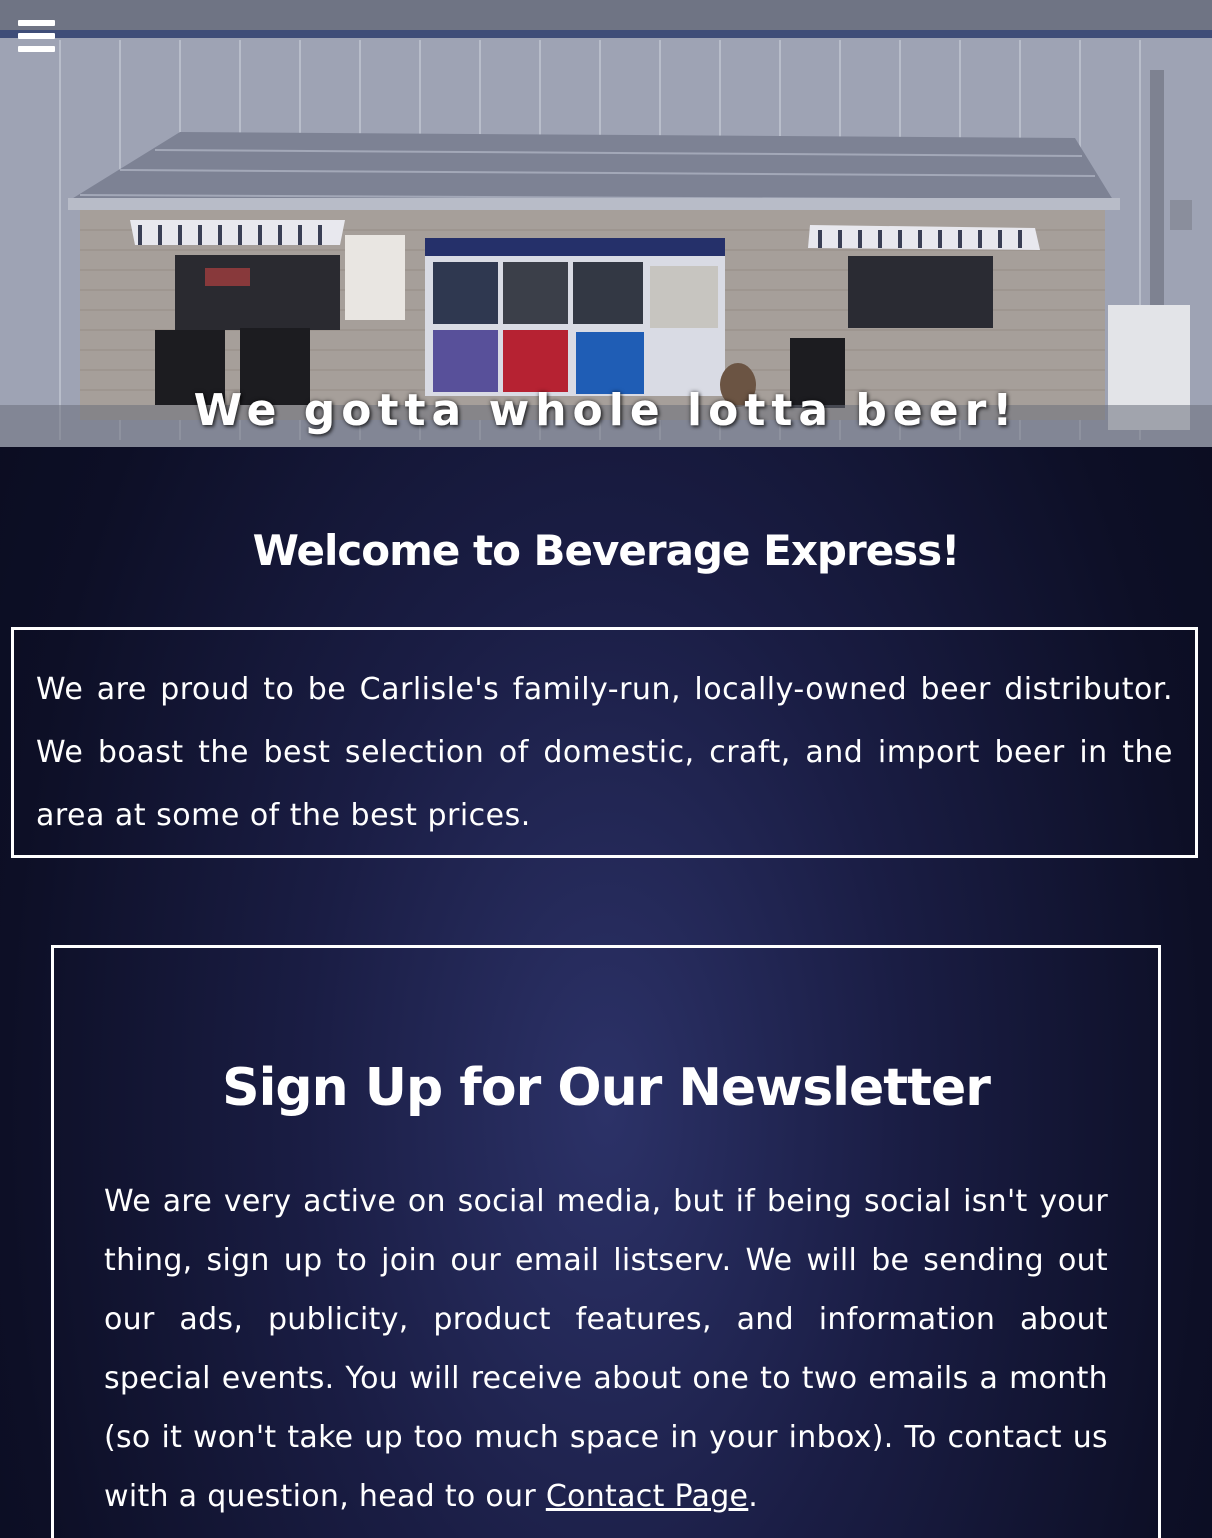 The height and width of the screenshot is (1538, 1212). I want to click on hero-tagline: We gotta whole lotta beer!, so click(606, 410).